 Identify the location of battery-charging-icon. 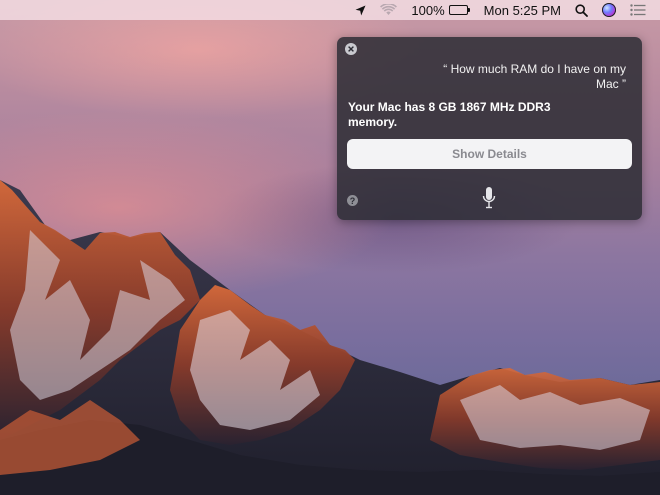
(459, 10).